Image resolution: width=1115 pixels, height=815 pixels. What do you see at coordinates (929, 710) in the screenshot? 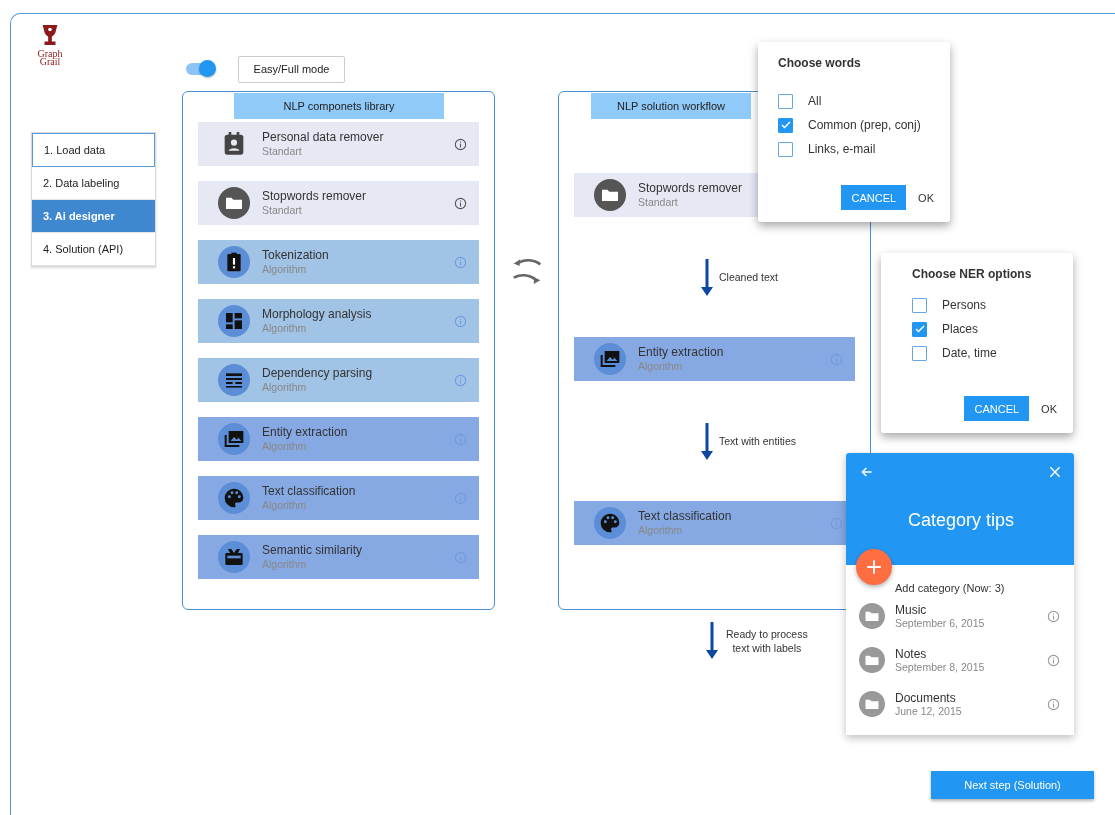
I see `category-date: June 12, 2015` at bounding box center [929, 710].